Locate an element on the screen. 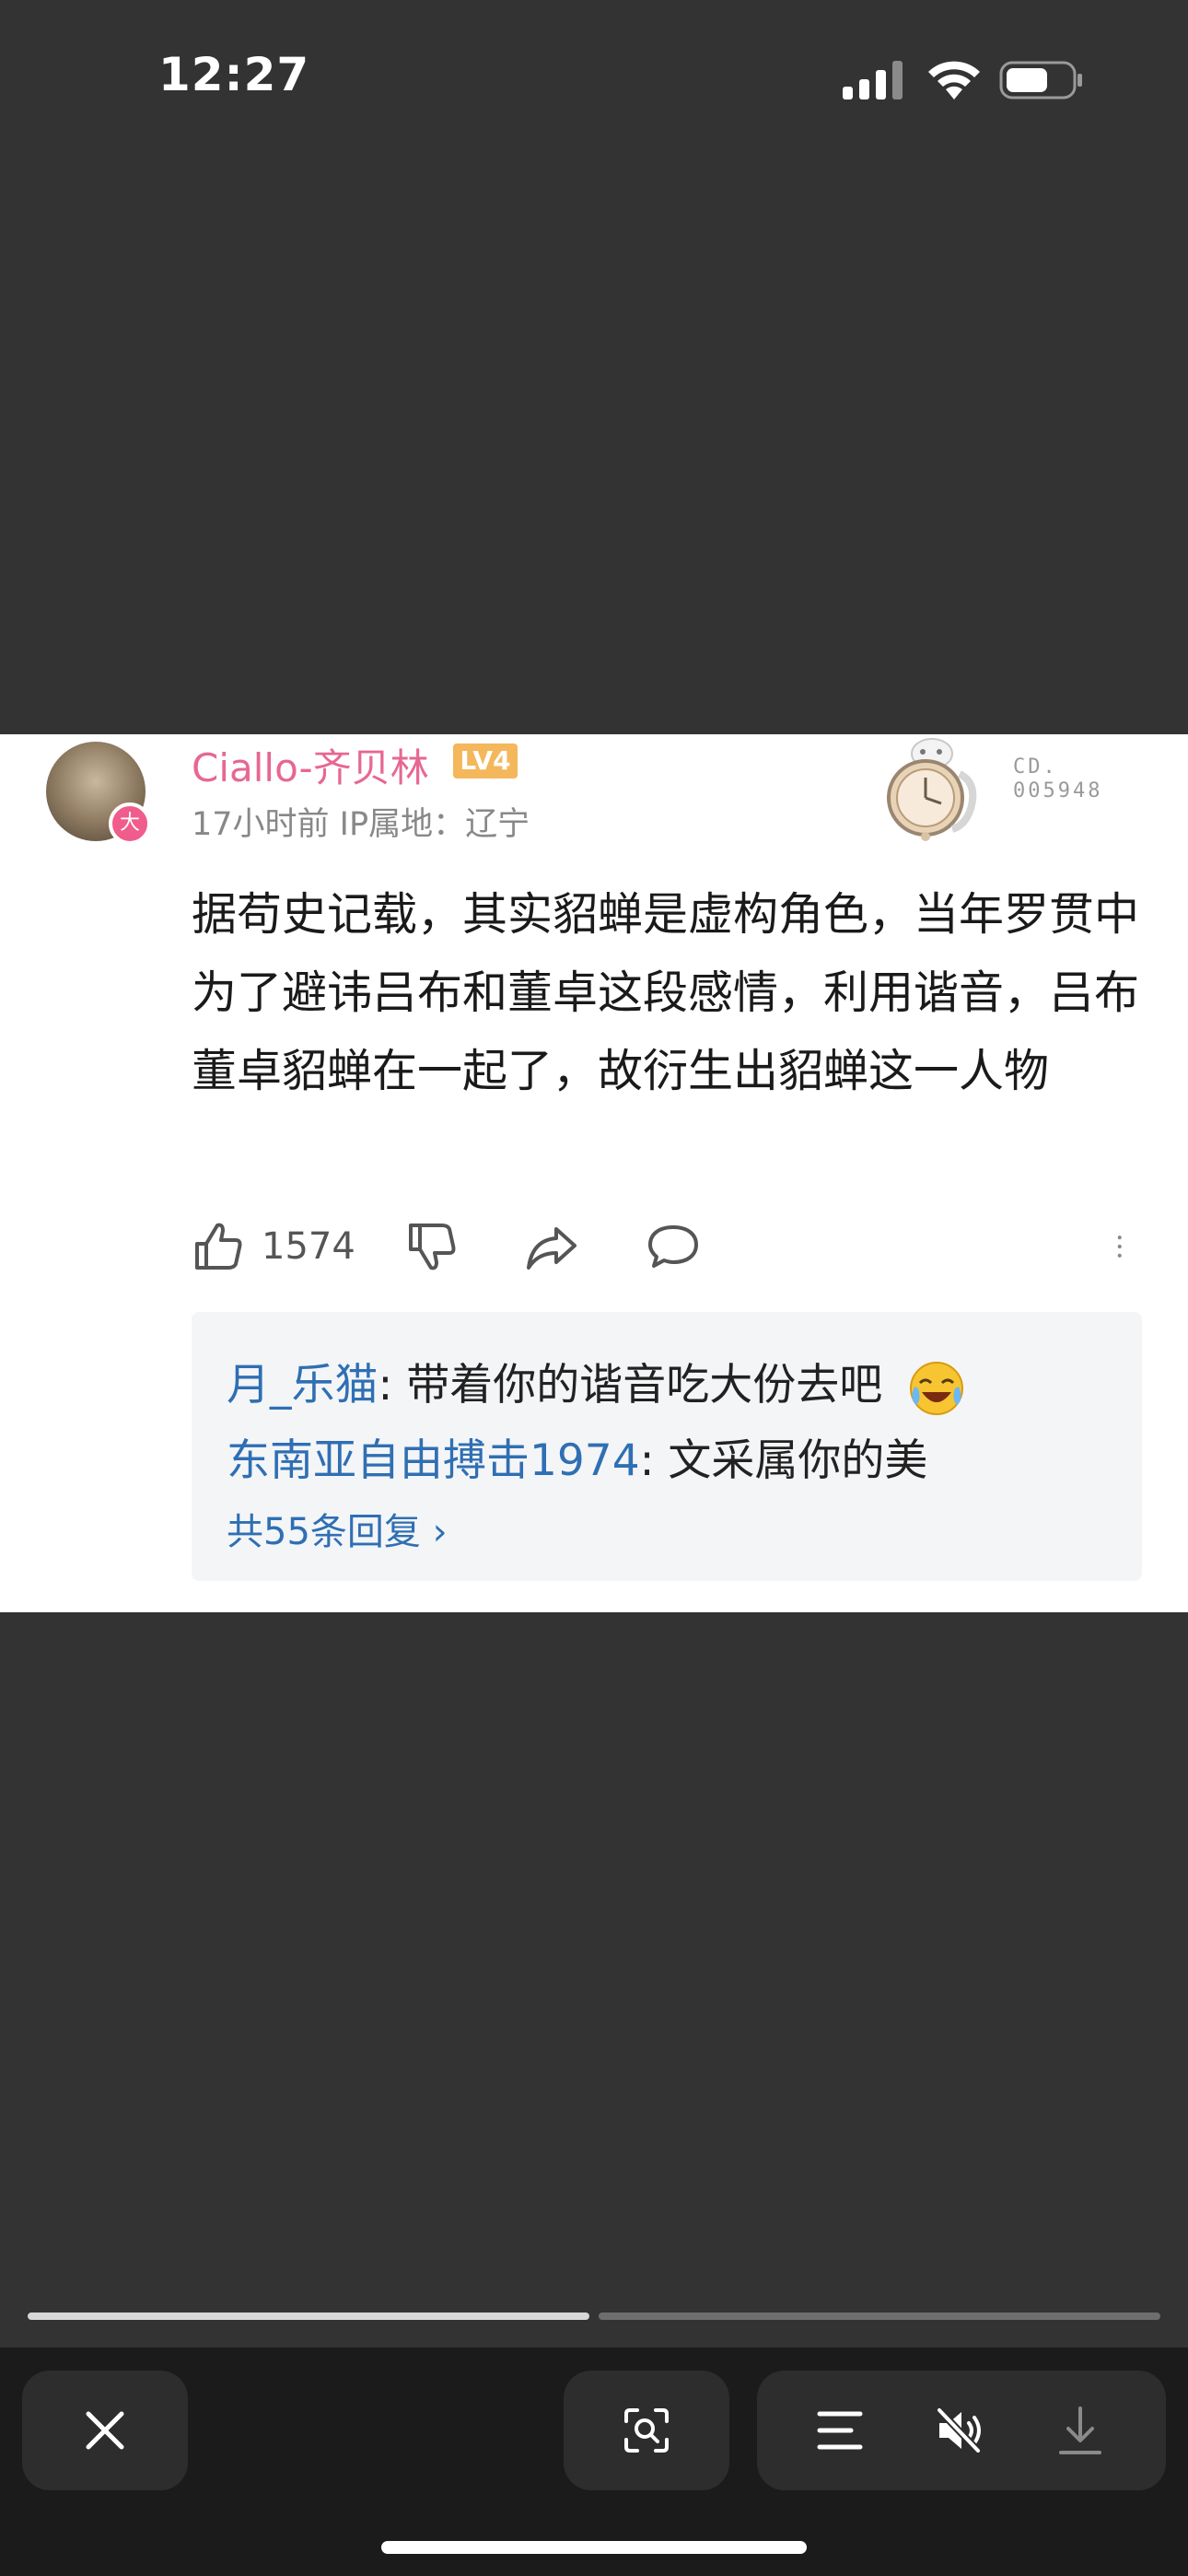  view-all-replies-link: 共55条回复 › is located at coordinates (337, 1528).